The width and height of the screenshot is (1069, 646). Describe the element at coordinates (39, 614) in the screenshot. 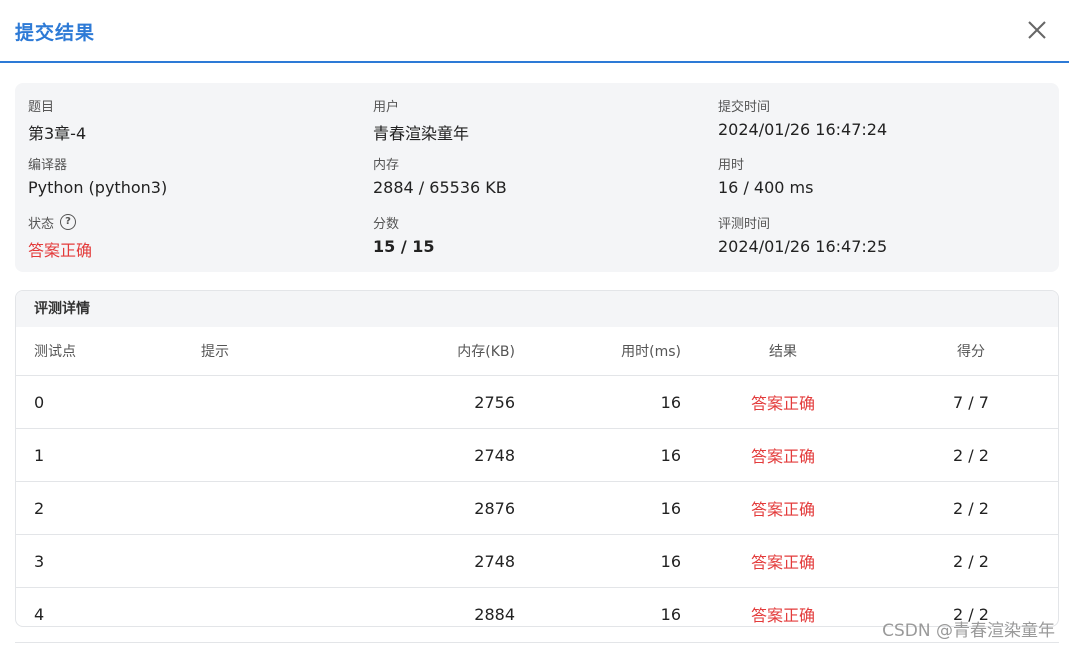

I see `cell-test-point: 4` at that location.